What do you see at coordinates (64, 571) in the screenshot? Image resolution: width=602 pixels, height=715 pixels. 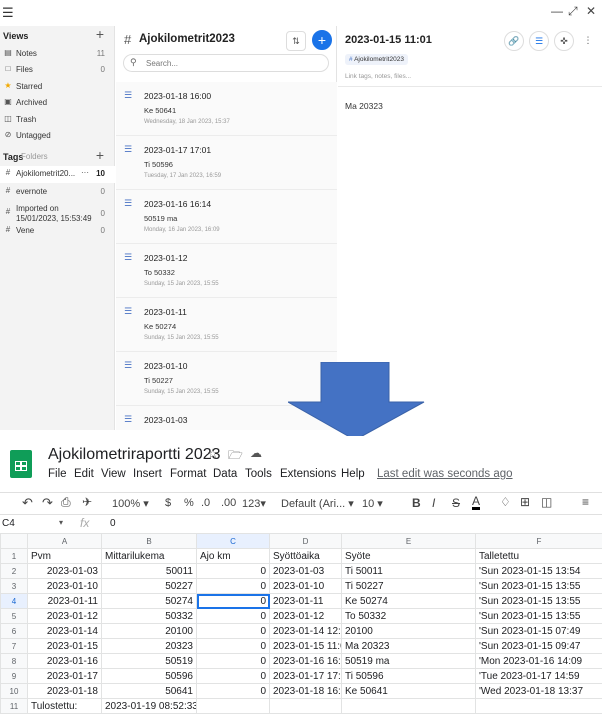 I see `cell-a2: 2023-01-03` at bounding box center [64, 571].